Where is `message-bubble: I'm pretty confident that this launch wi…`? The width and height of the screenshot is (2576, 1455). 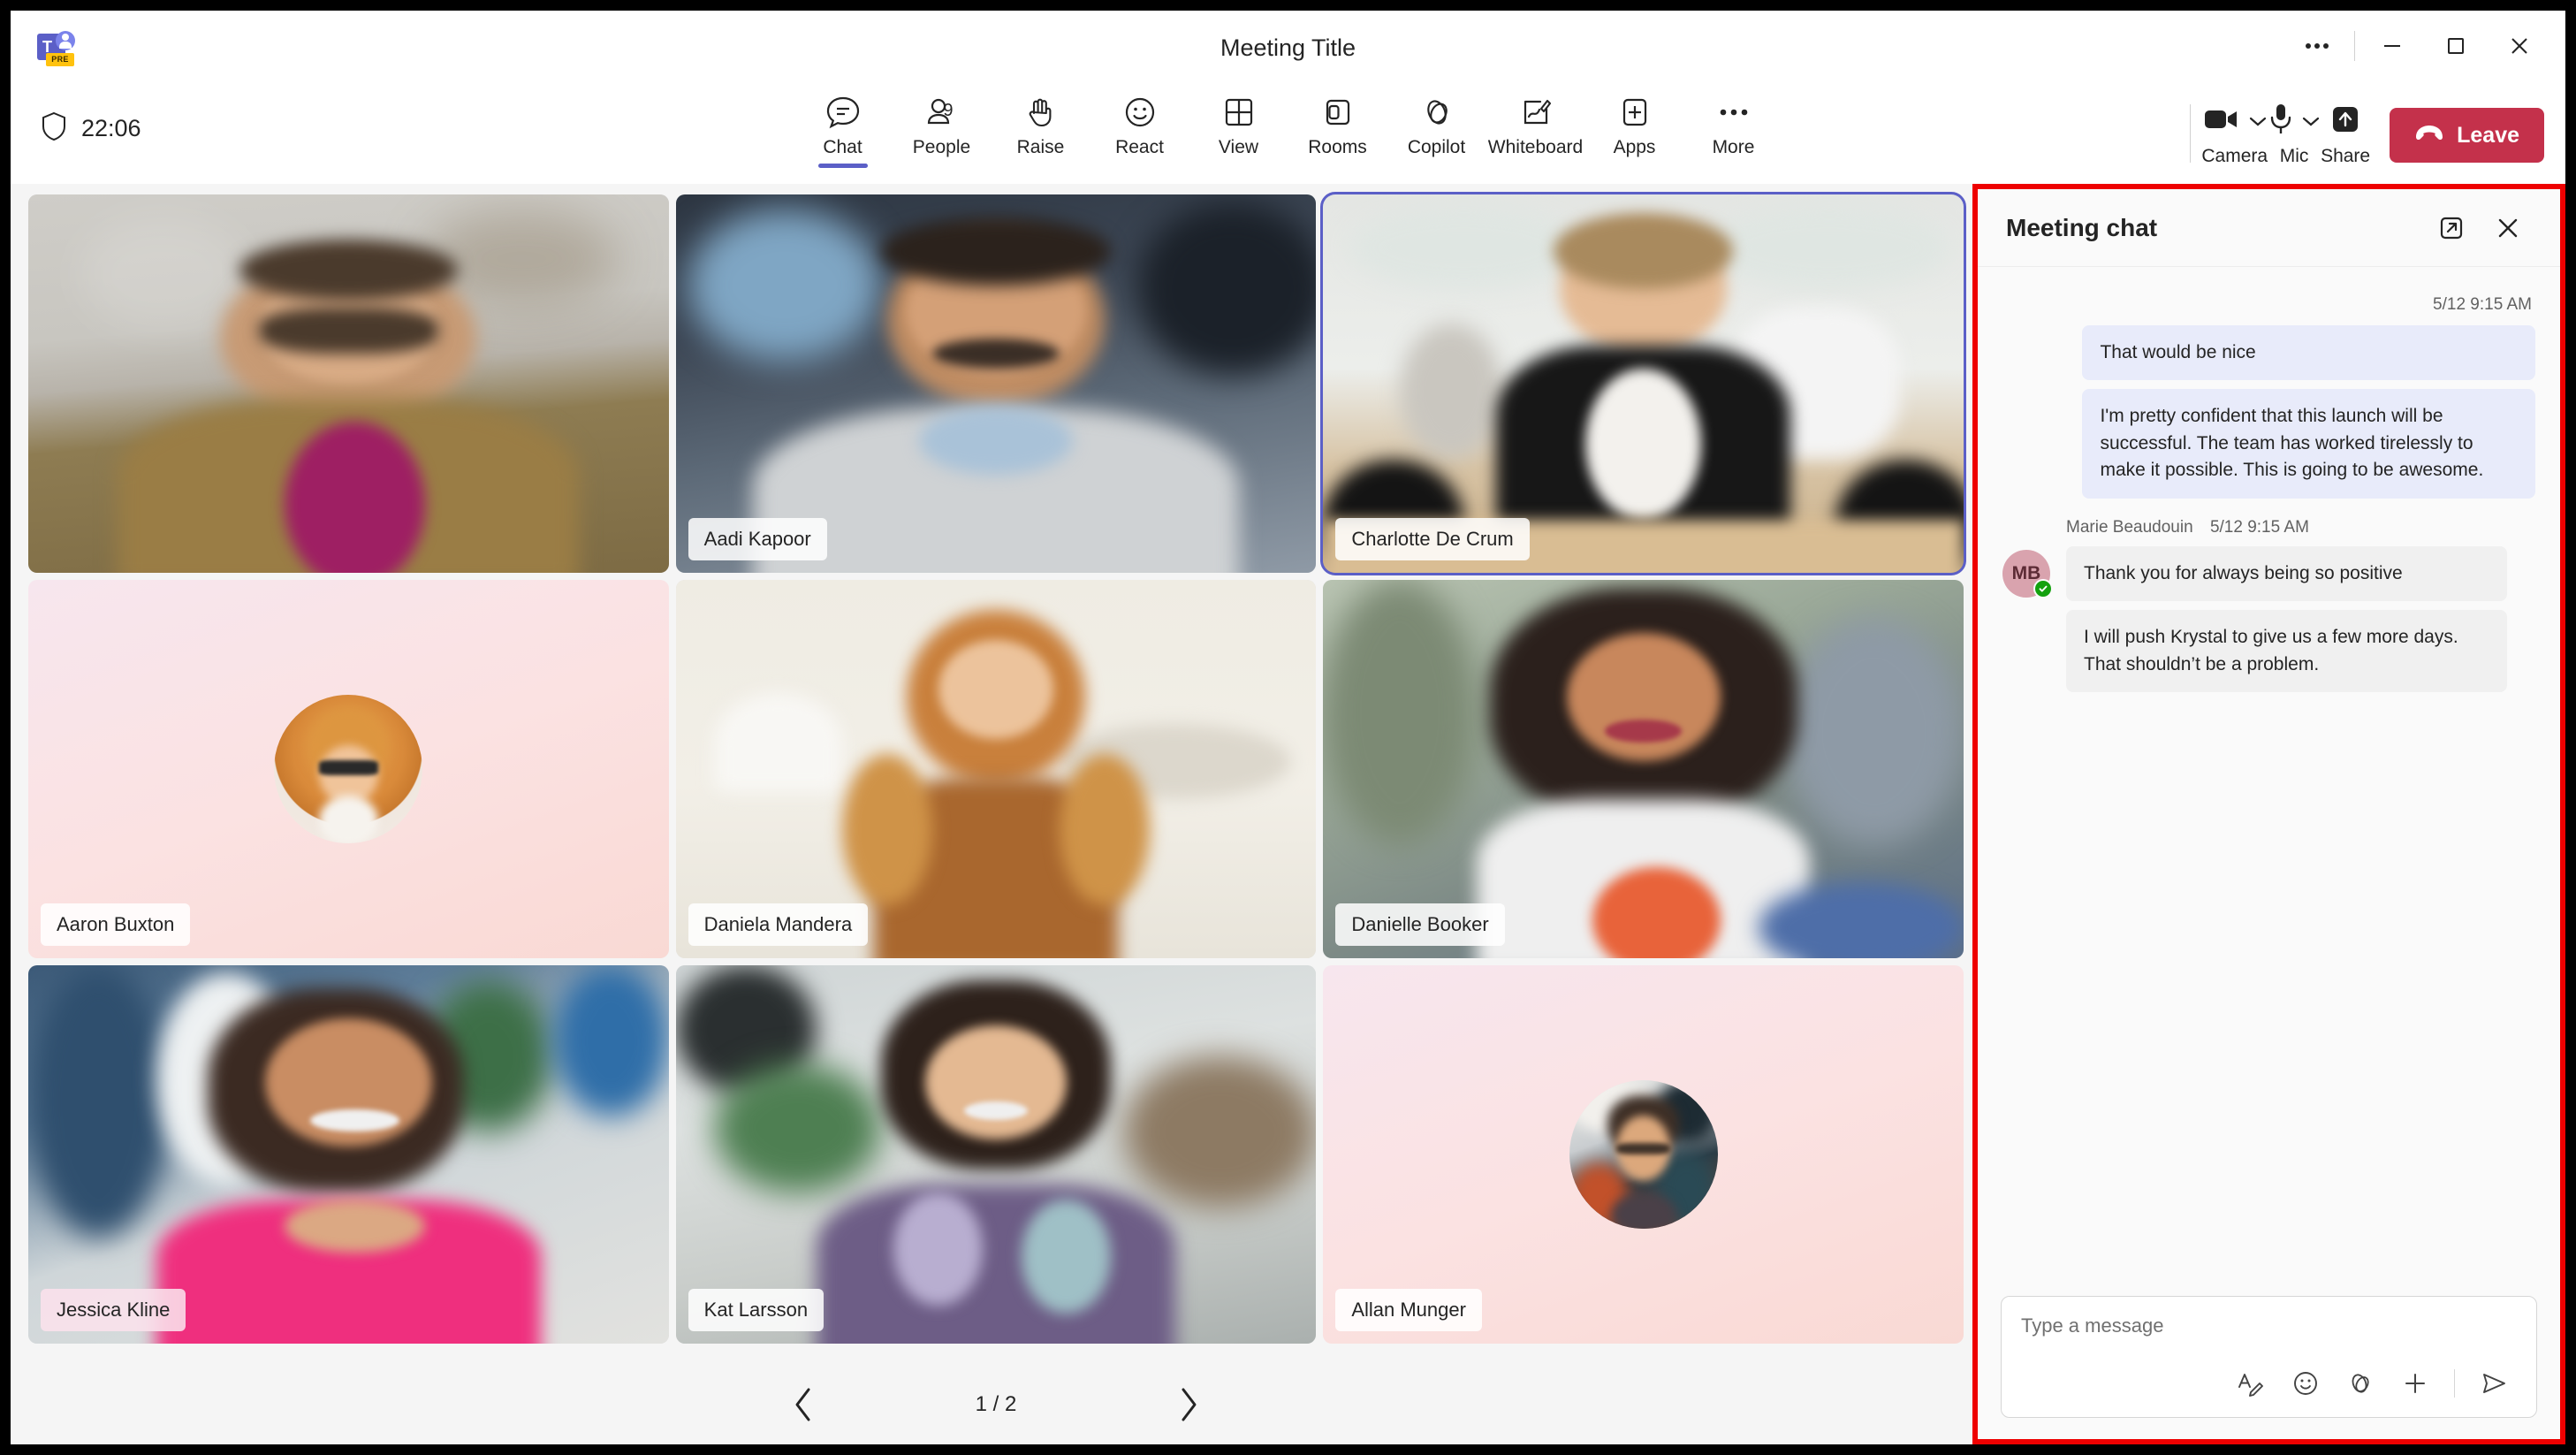
message-bubble: I'm pretty confident that this launch wi… is located at coordinates (2308, 444).